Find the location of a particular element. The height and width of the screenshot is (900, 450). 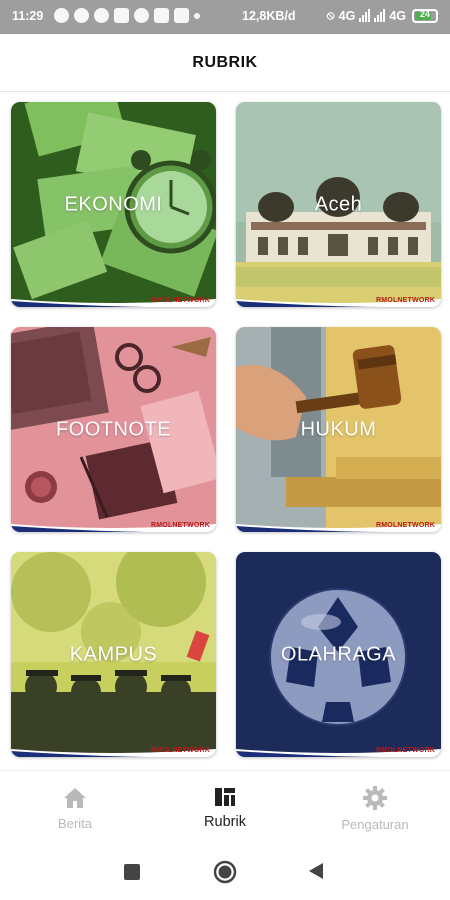

square-icon is located at coordinates (132, 872).